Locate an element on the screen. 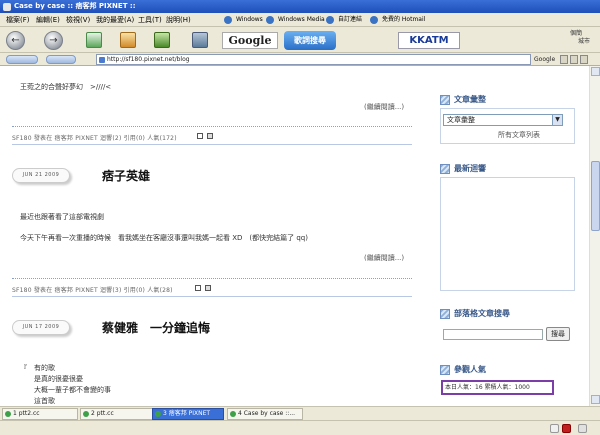  task-ptt: 2 ptt.cc is located at coordinates (118, 414).